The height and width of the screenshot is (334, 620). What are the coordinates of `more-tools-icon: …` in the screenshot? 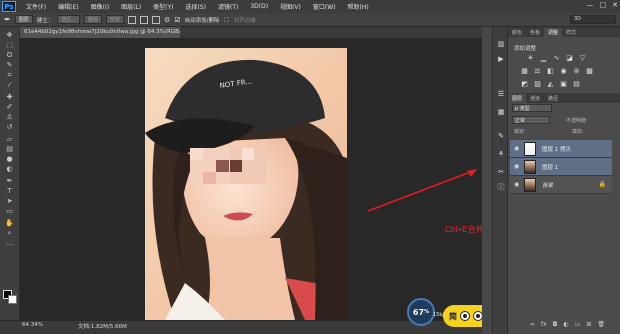 It's located at (9, 243).